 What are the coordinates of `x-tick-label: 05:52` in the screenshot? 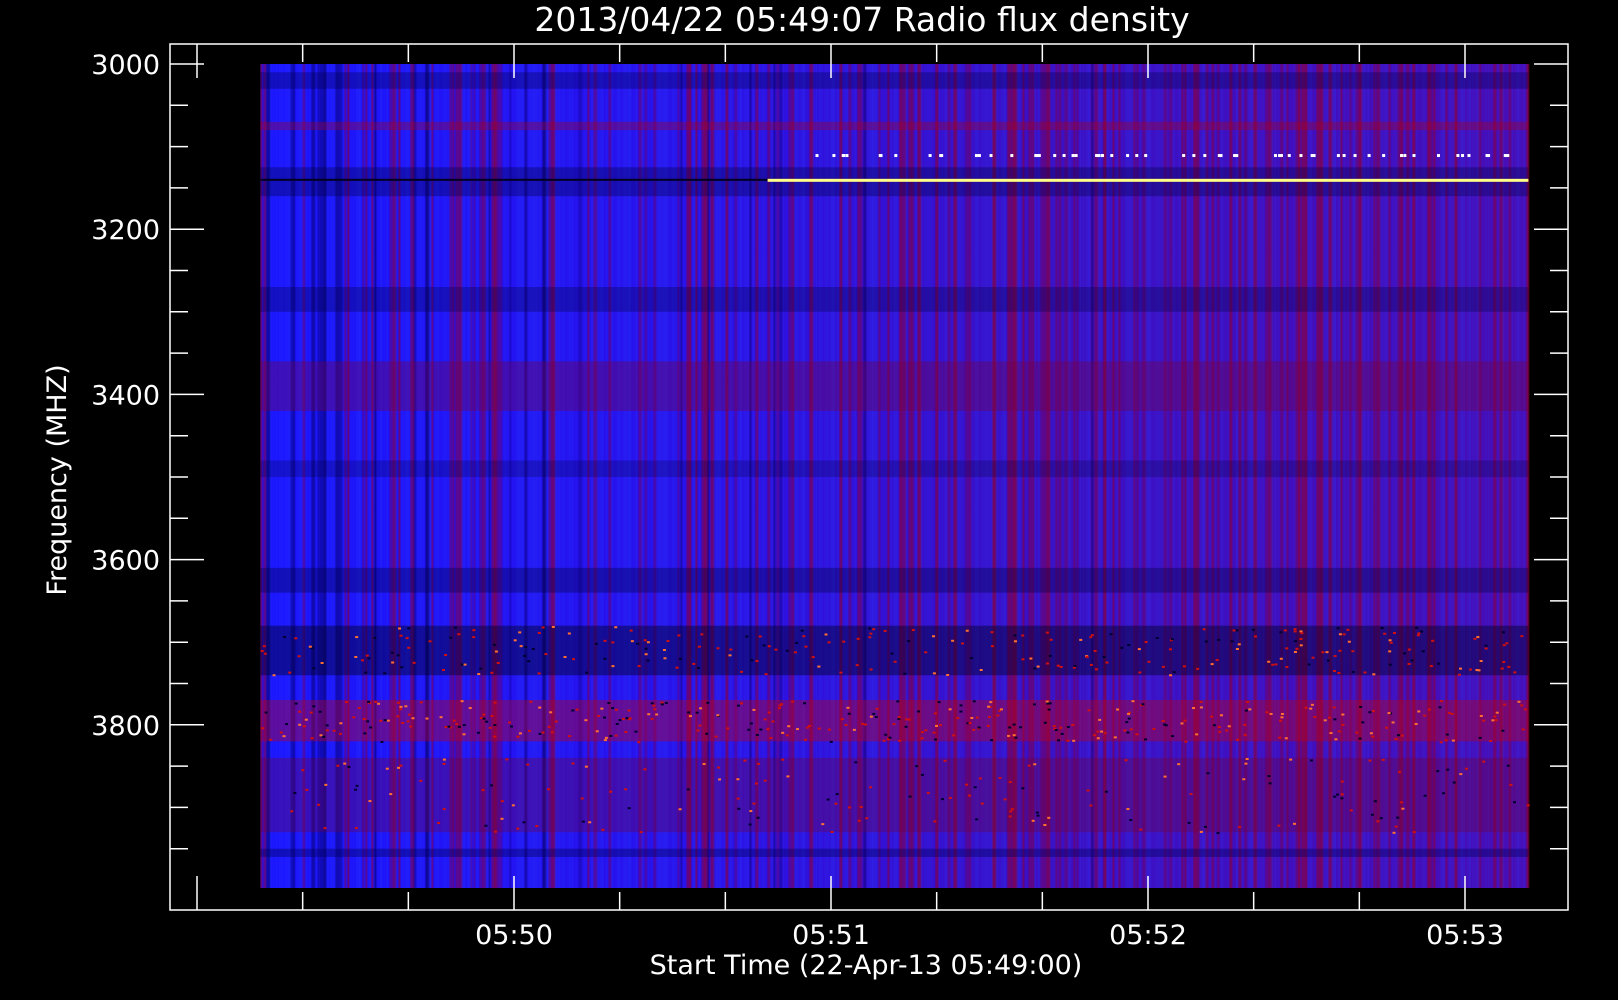 It's located at (1148, 935).